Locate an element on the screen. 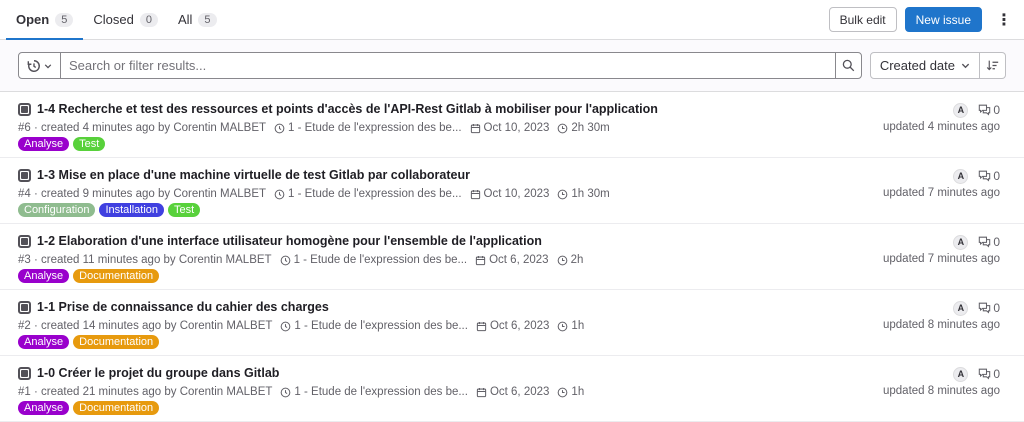  recent-searches-button is located at coordinates (40, 65).